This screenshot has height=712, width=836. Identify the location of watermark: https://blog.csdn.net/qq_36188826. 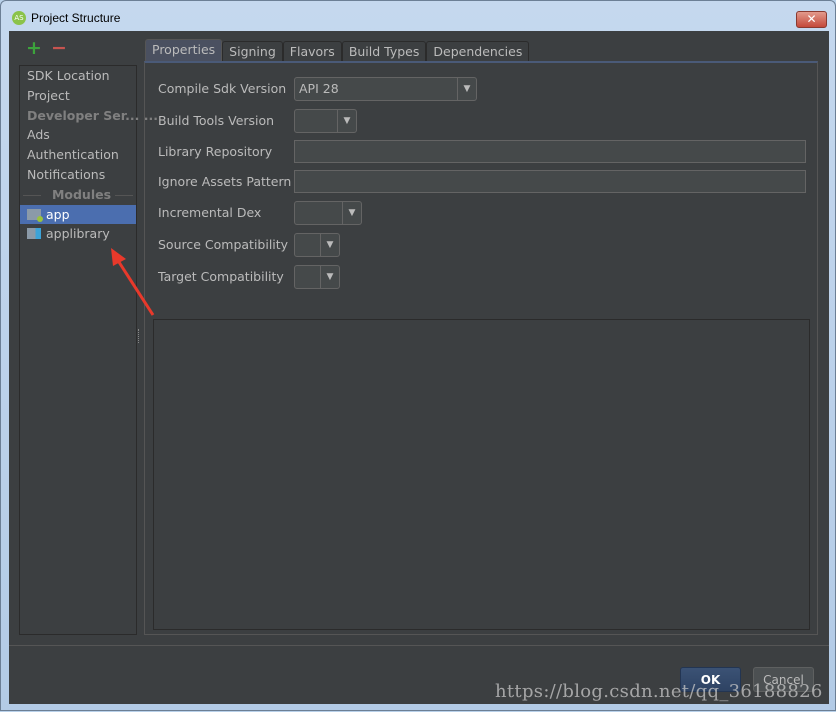
(659, 691).